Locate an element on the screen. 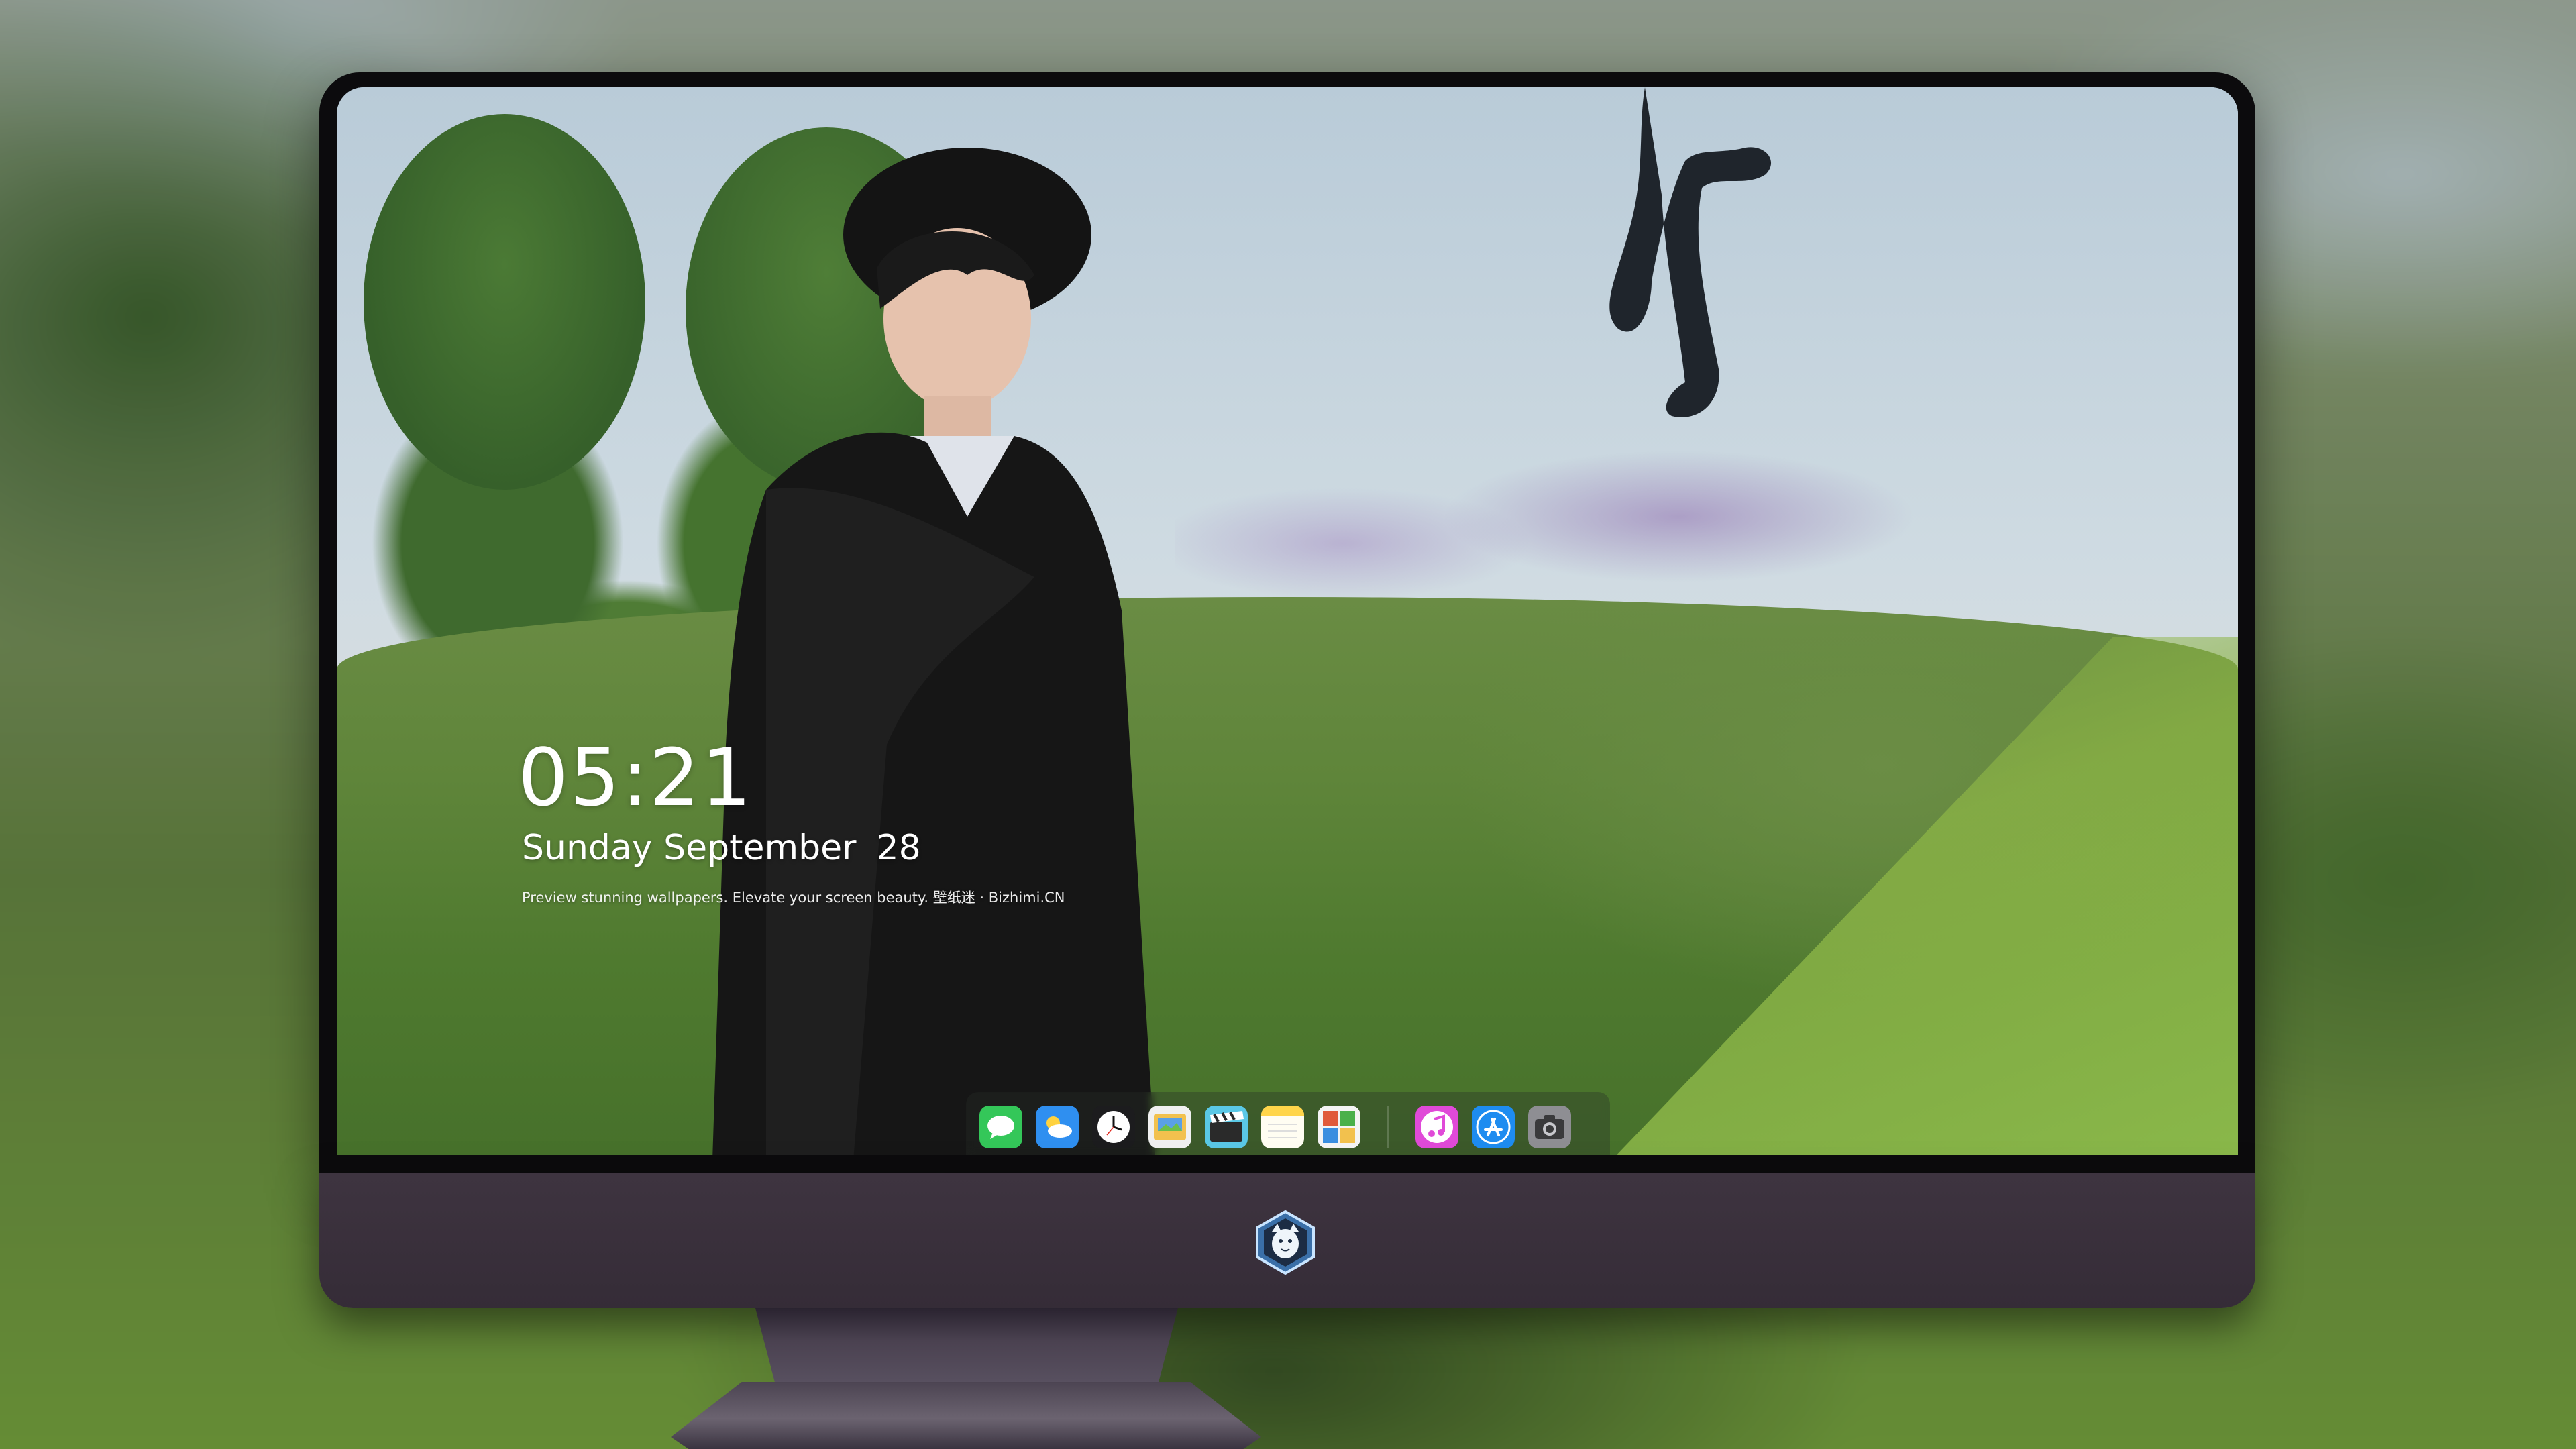  monitor-stand-base is located at coordinates (966, 1415).